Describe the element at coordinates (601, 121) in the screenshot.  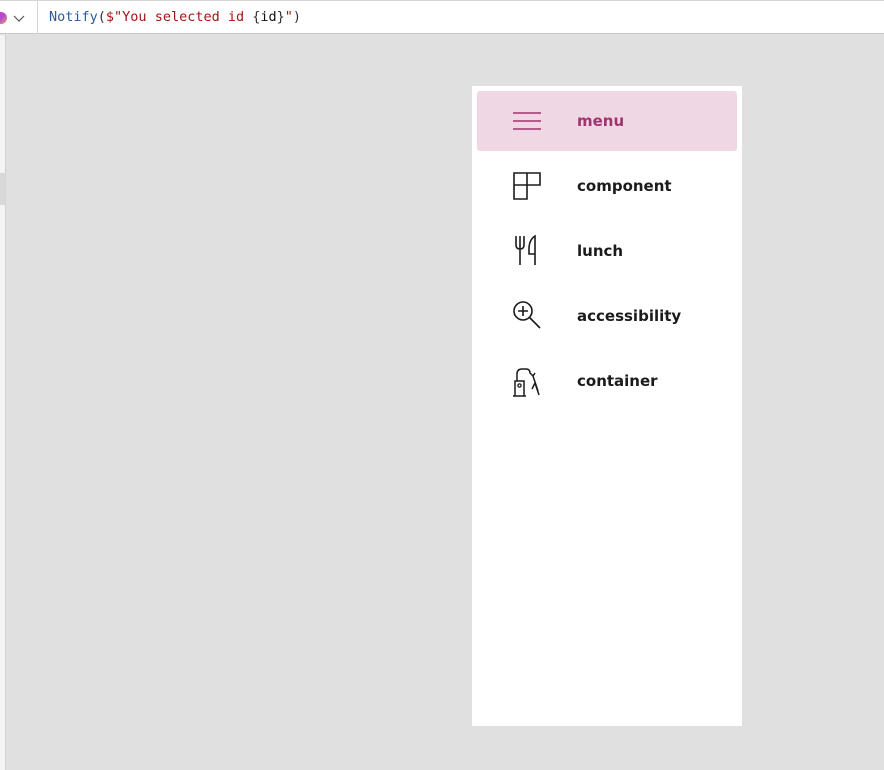
I see `nav-item-label: menu` at that location.